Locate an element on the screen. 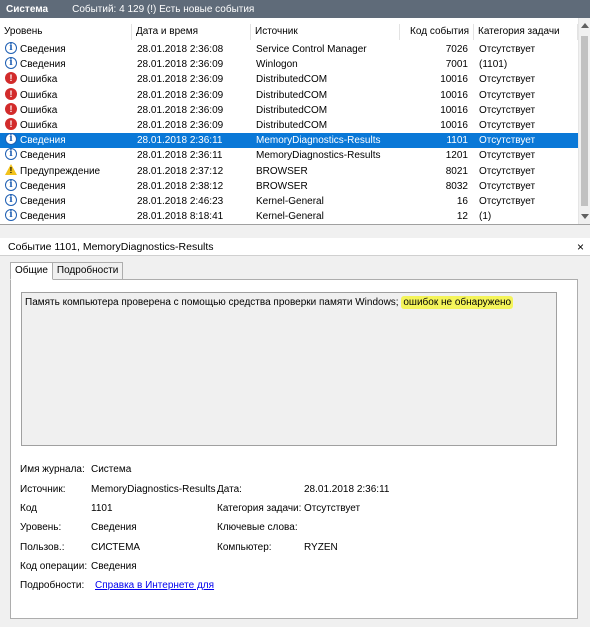  event-id-label: Код is located at coordinates (29, 508).